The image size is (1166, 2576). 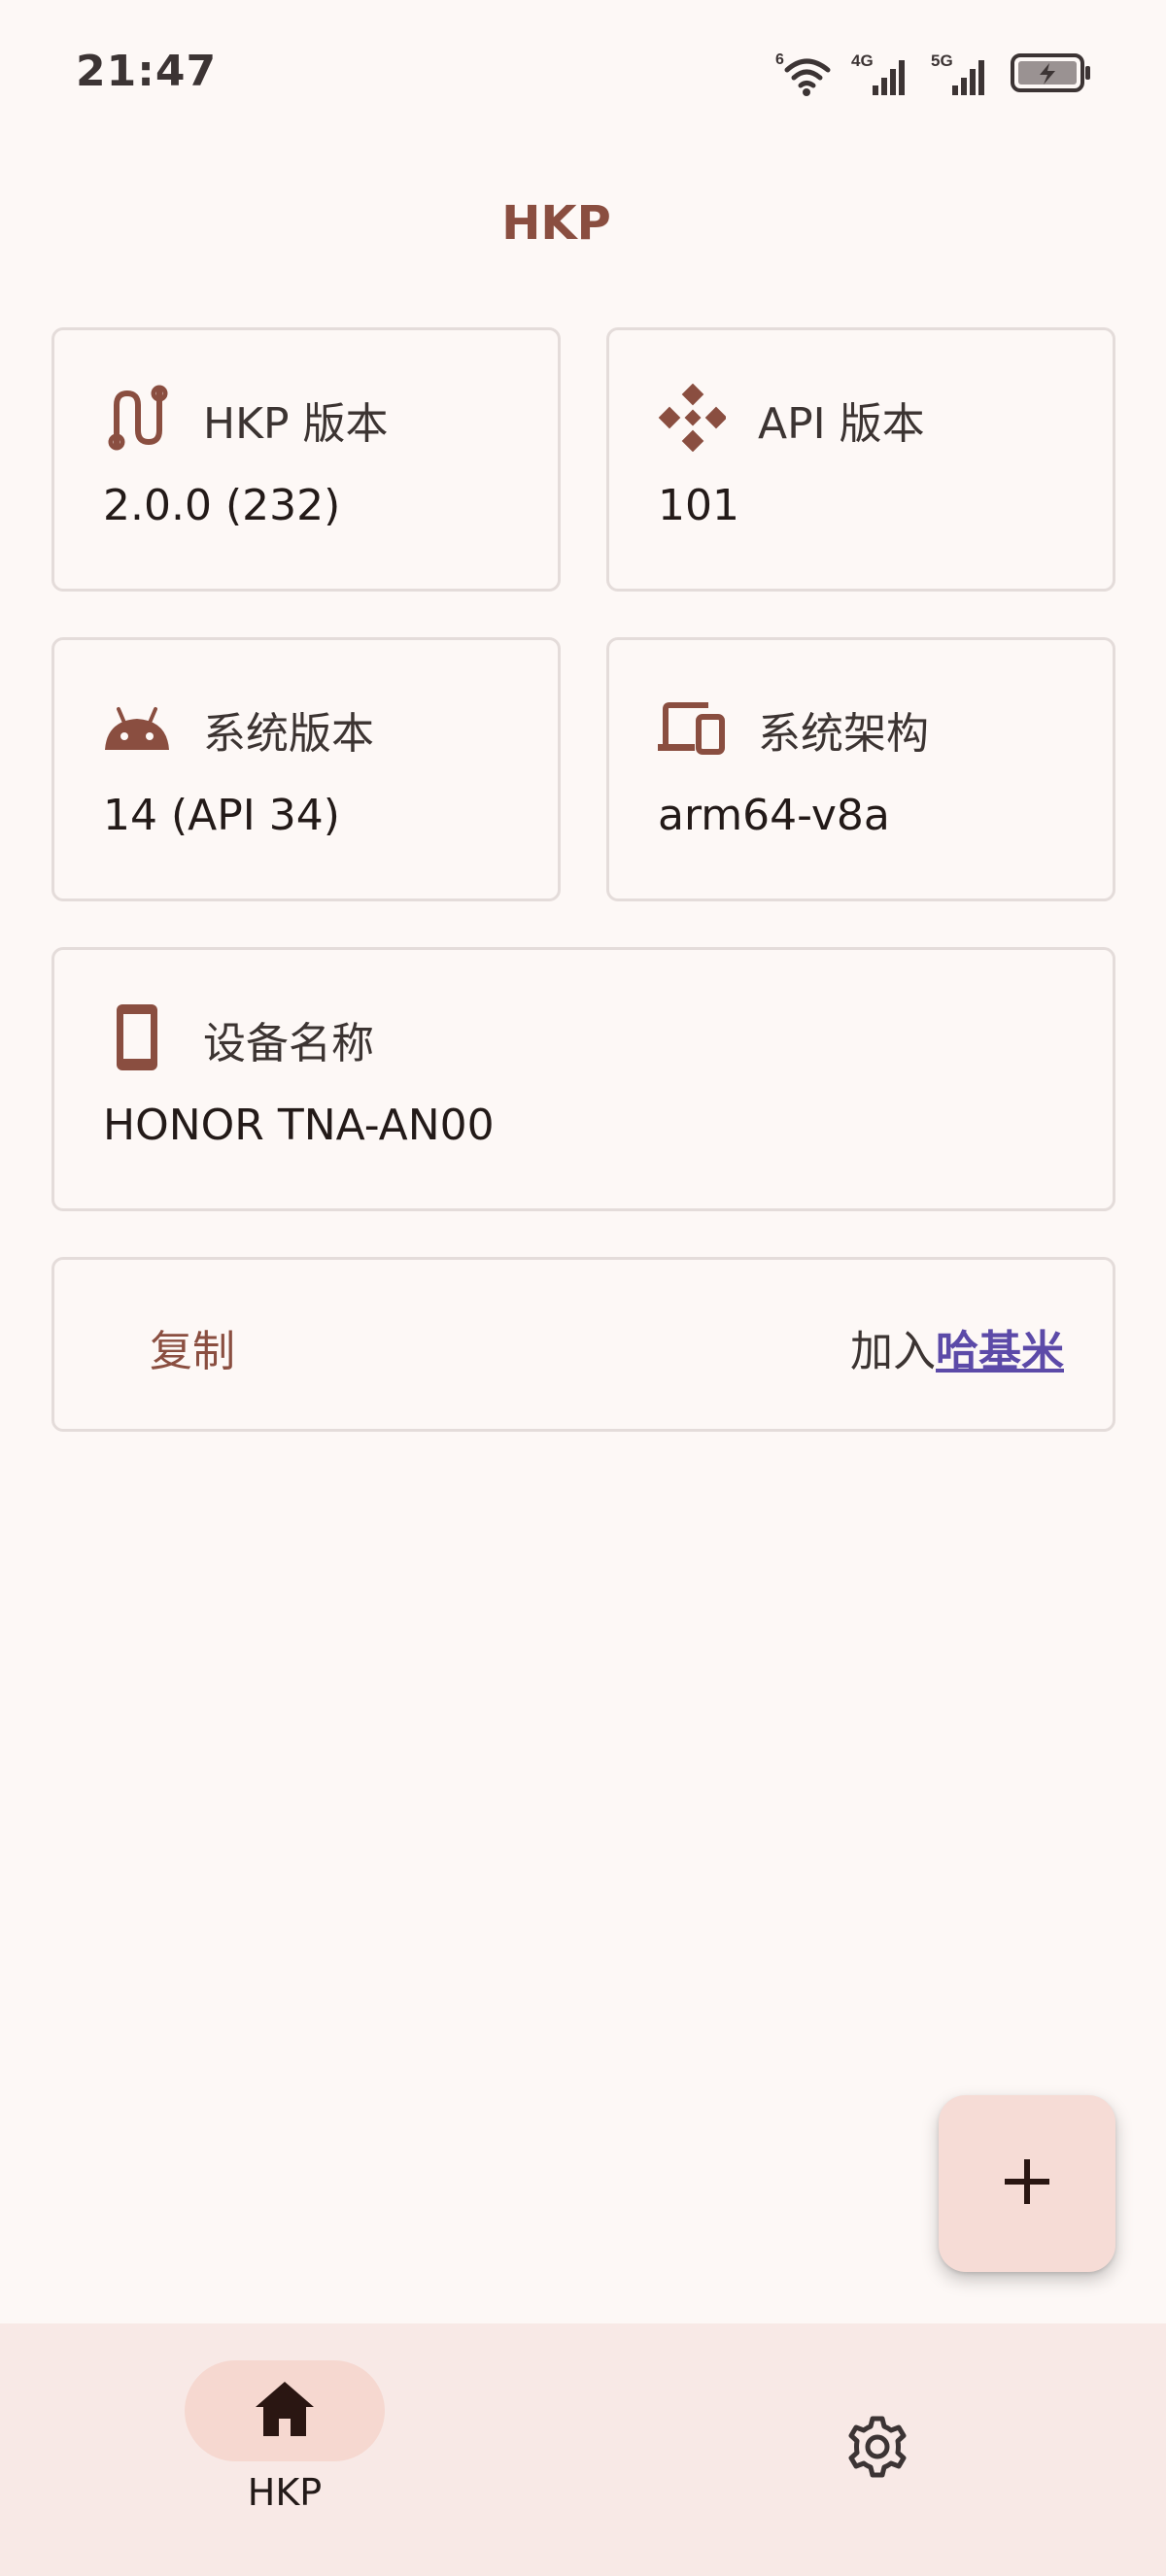 I want to click on api-version-value: 101, so click(x=698, y=505).